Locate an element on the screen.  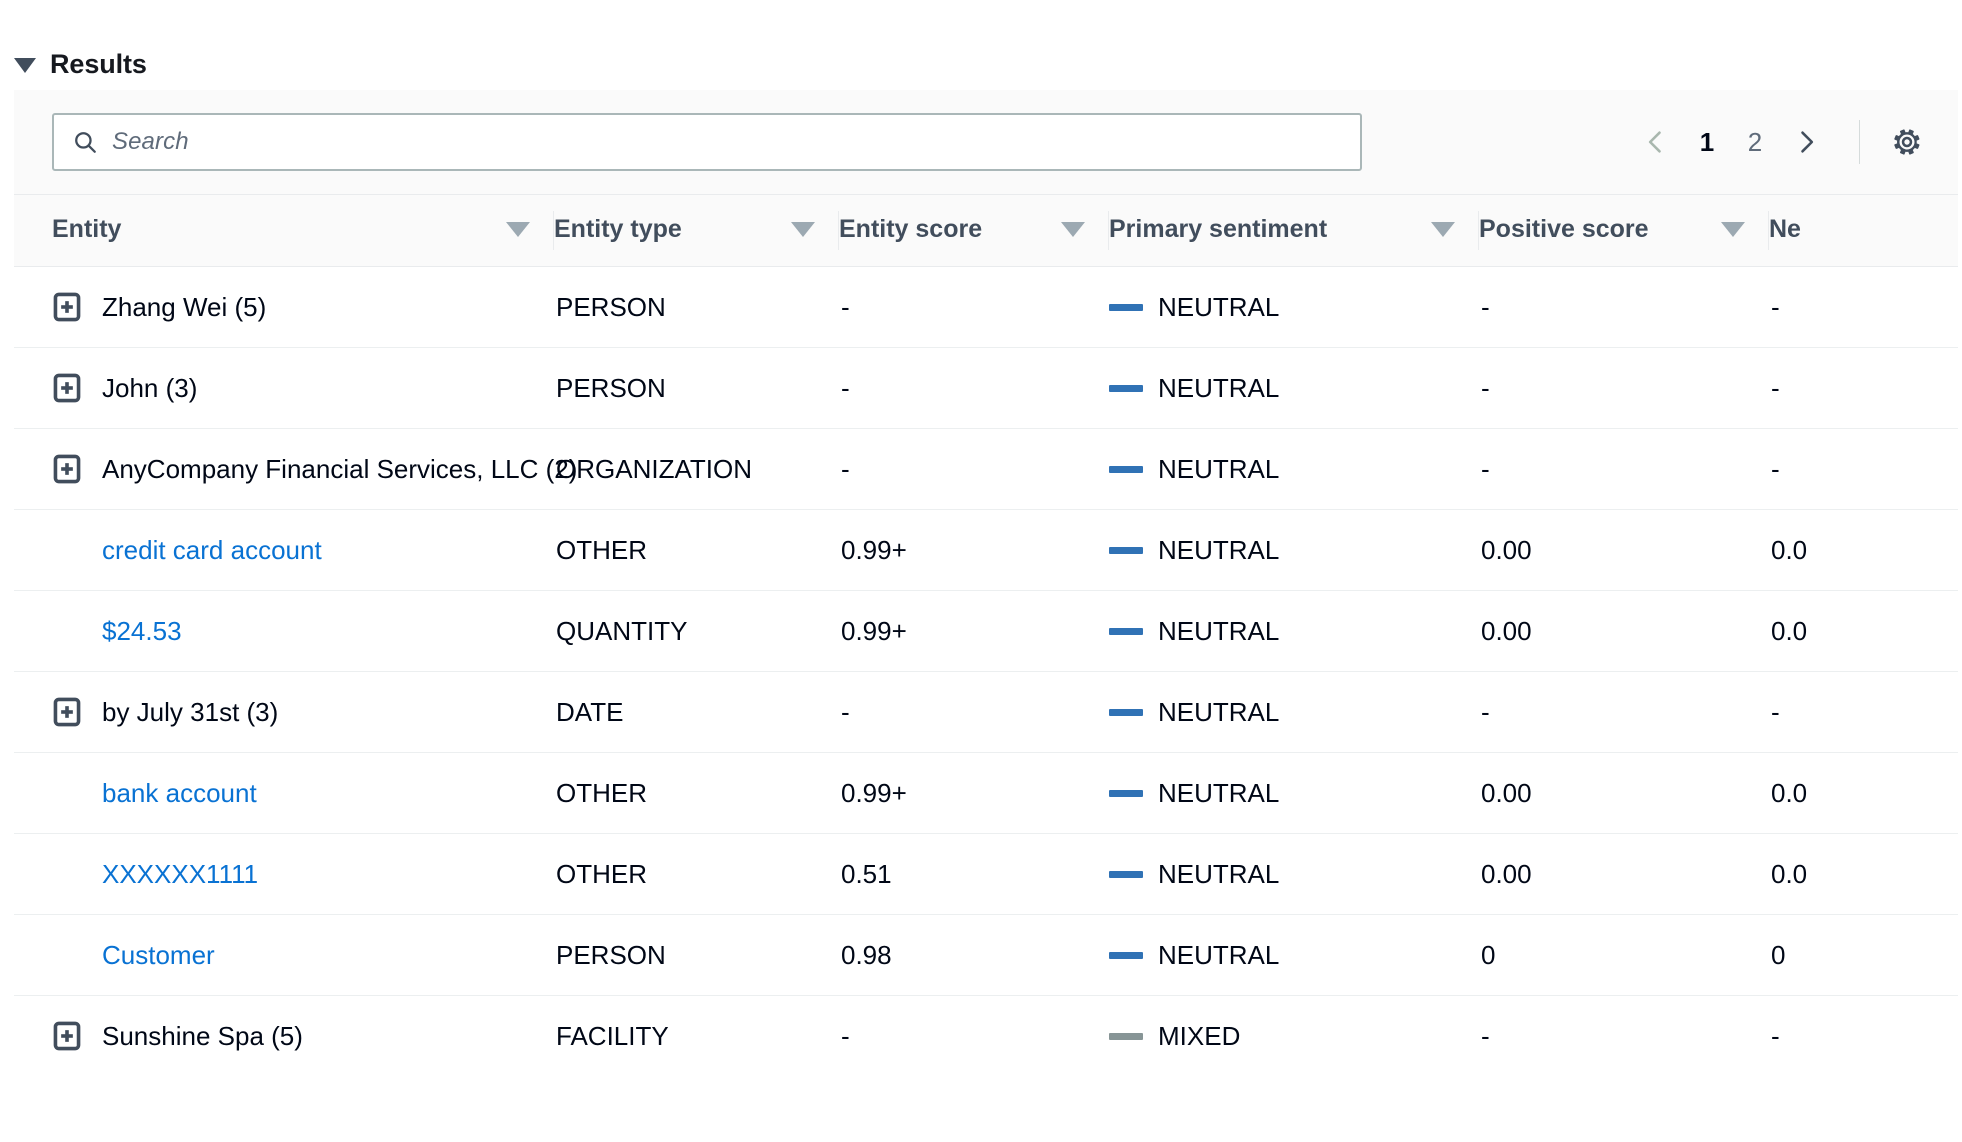
entity-link: Customer is located at coordinates (158, 955).